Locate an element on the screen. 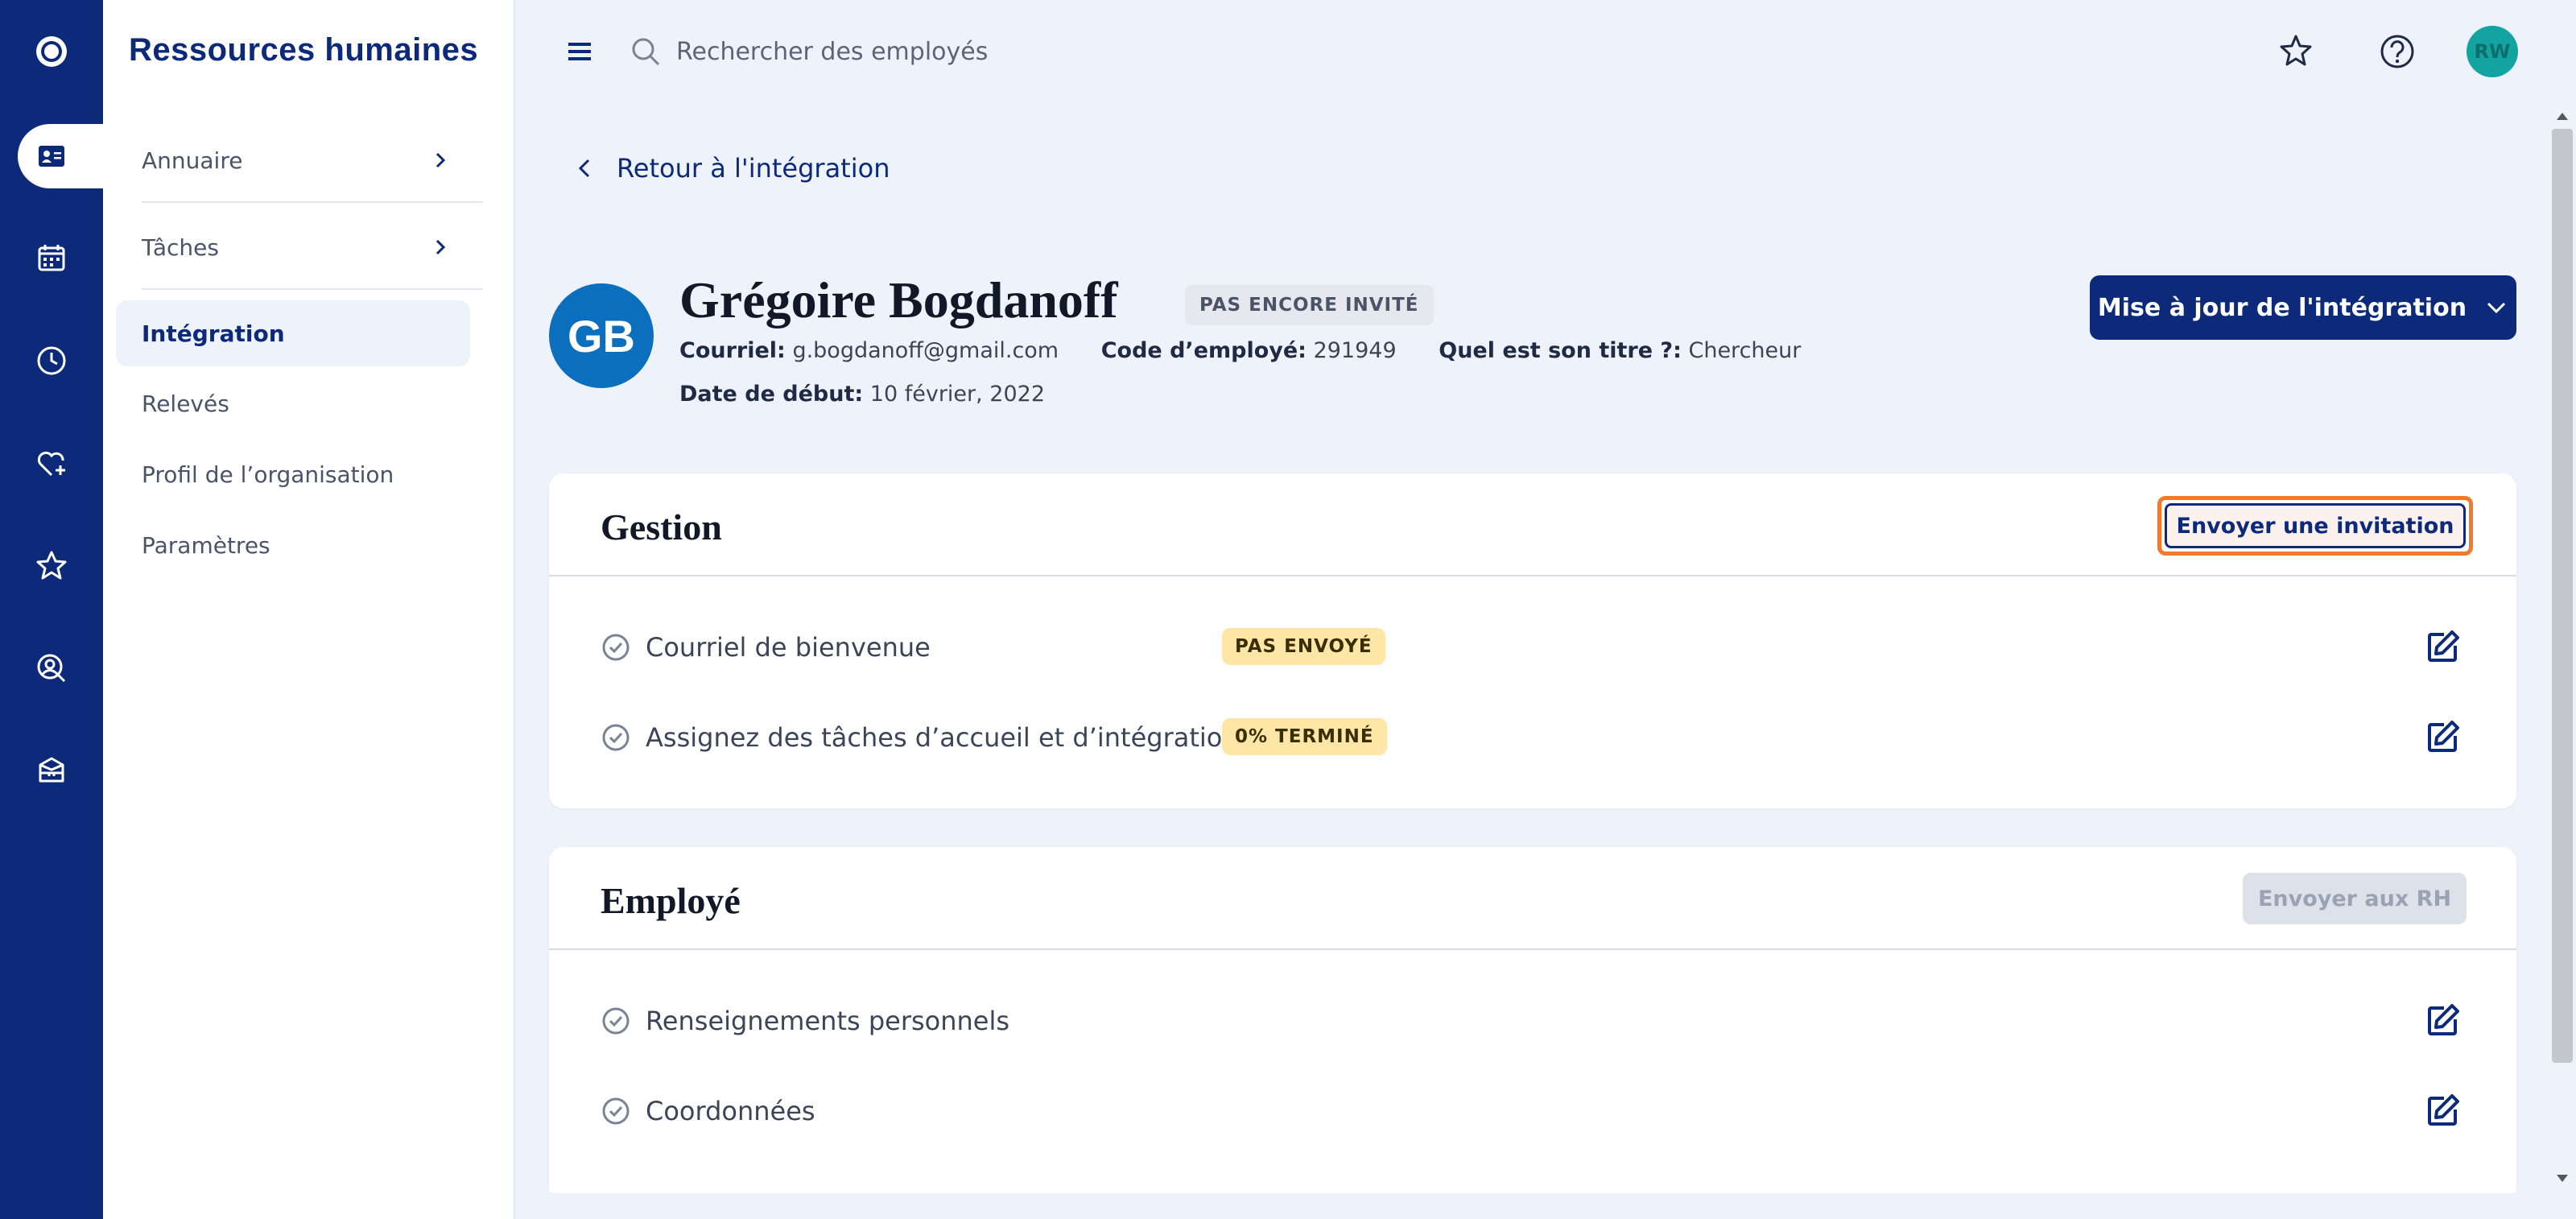 This screenshot has width=2576, height=1219. user-search-icon is located at coordinates (51, 668).